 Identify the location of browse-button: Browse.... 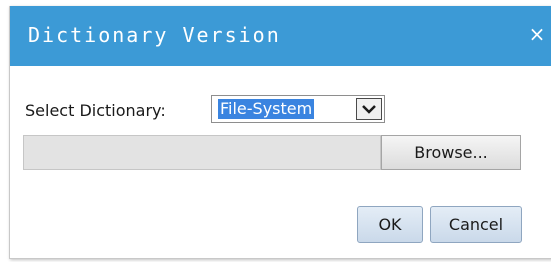
(451, 152).